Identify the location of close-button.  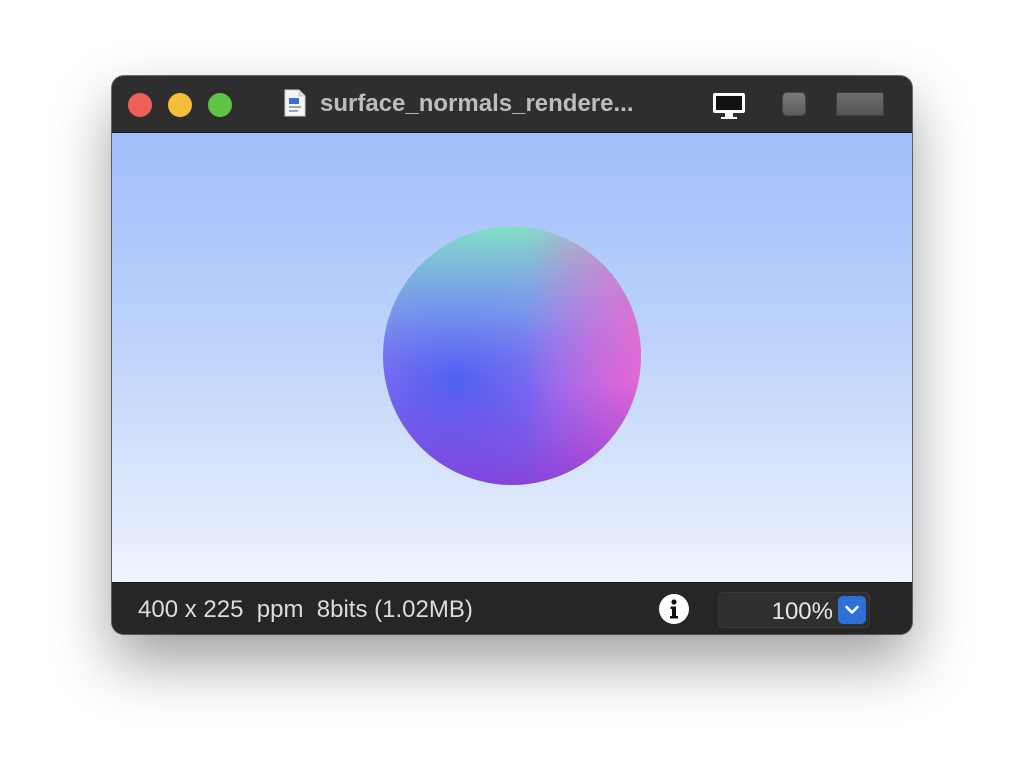
(140, 105).